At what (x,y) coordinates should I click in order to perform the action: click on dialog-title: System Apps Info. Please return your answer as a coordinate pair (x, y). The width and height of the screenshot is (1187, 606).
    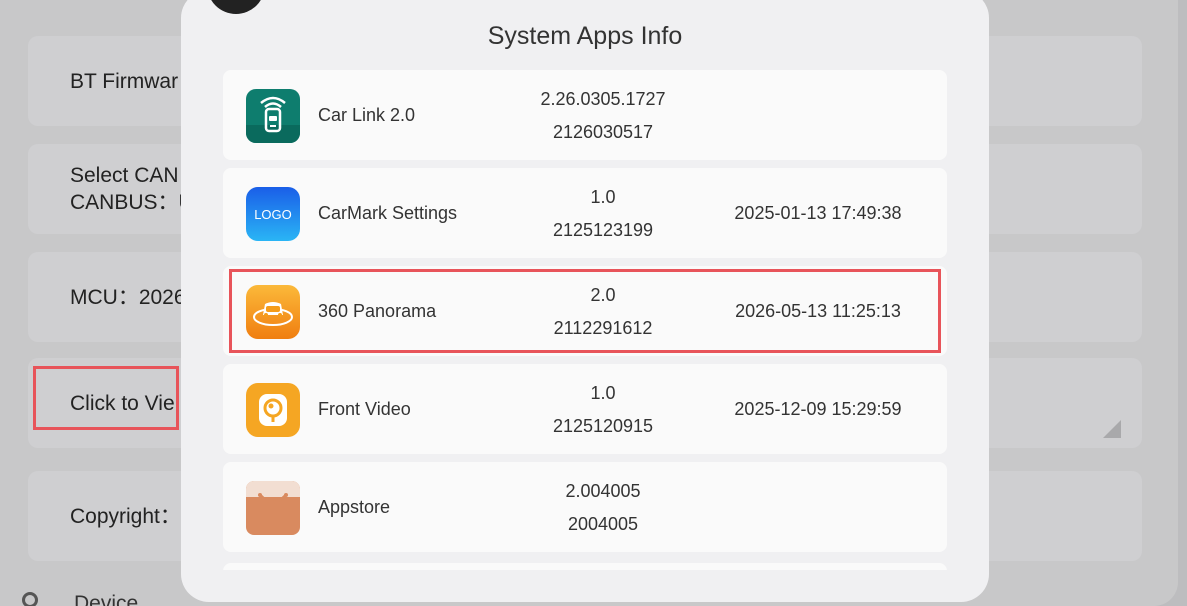
    Looking at the image, I should click on (585, 36).